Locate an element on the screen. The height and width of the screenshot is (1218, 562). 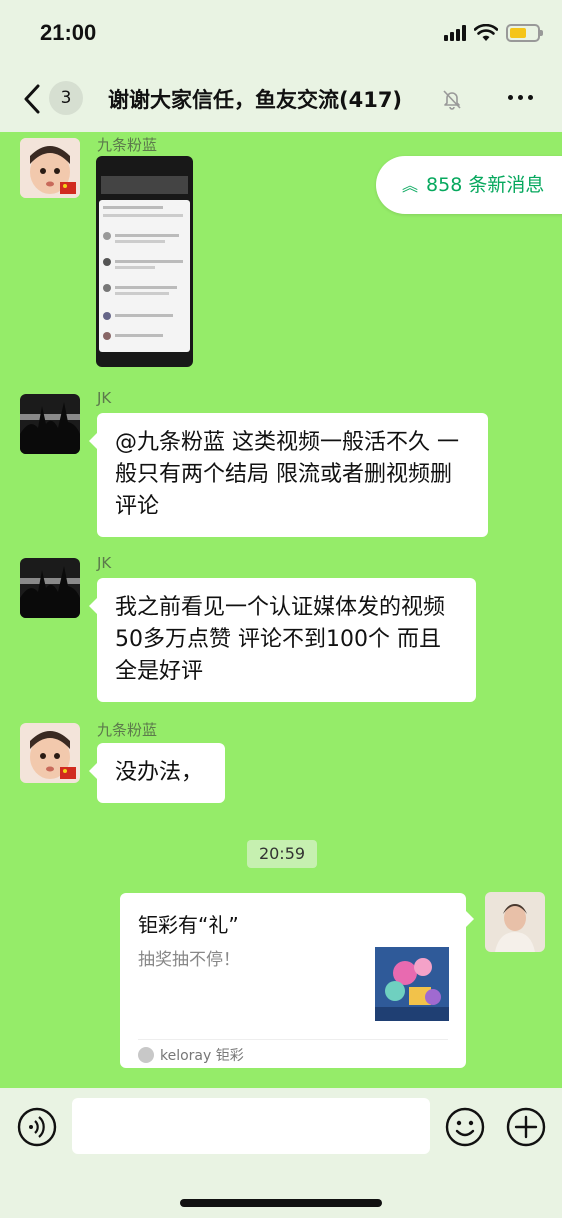
status-icons is located at coordinates (493, 33).